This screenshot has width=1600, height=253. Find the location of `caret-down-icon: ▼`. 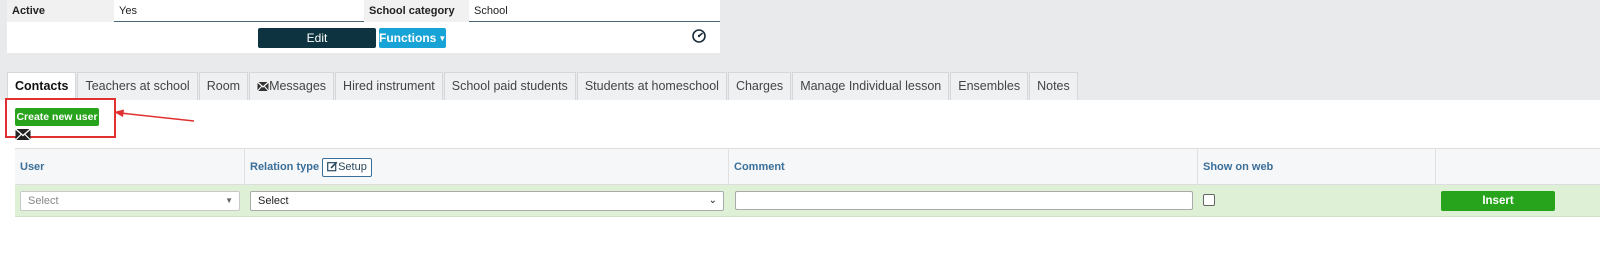

caret-down-icon: ▼ is located at coordinates (442, 38).